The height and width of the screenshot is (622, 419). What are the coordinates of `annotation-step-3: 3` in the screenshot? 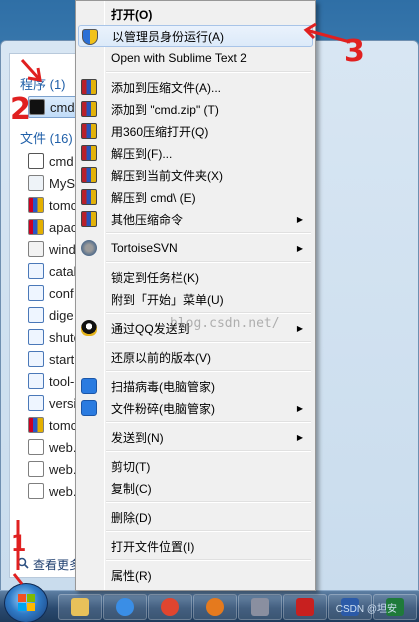 It's located at (354, 51).